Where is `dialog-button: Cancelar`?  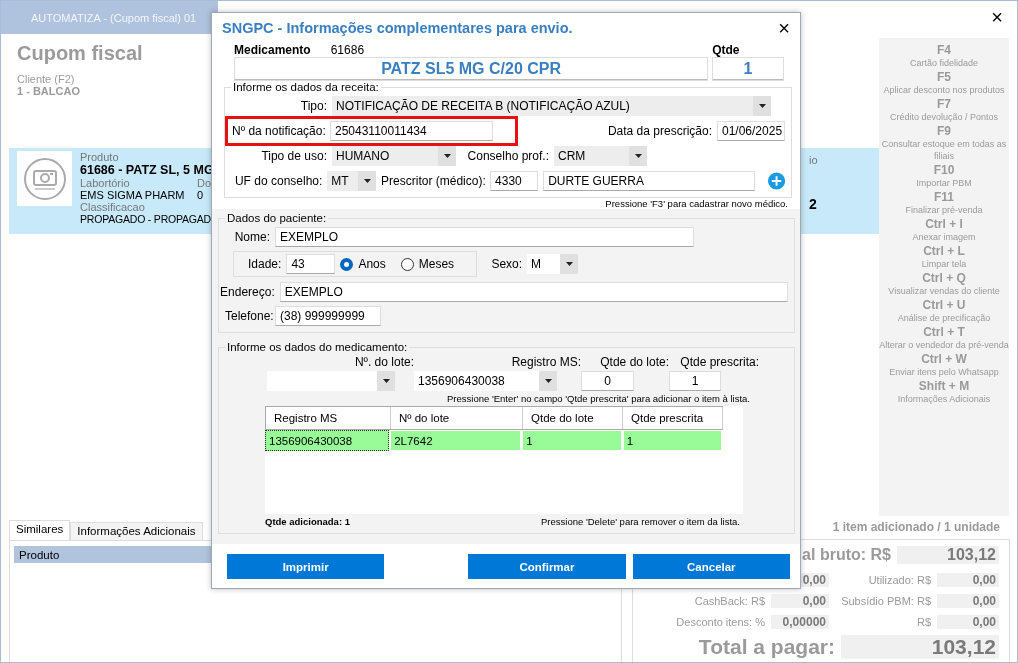 dialog-button: Cancelar is located at coordinates (711, 566).